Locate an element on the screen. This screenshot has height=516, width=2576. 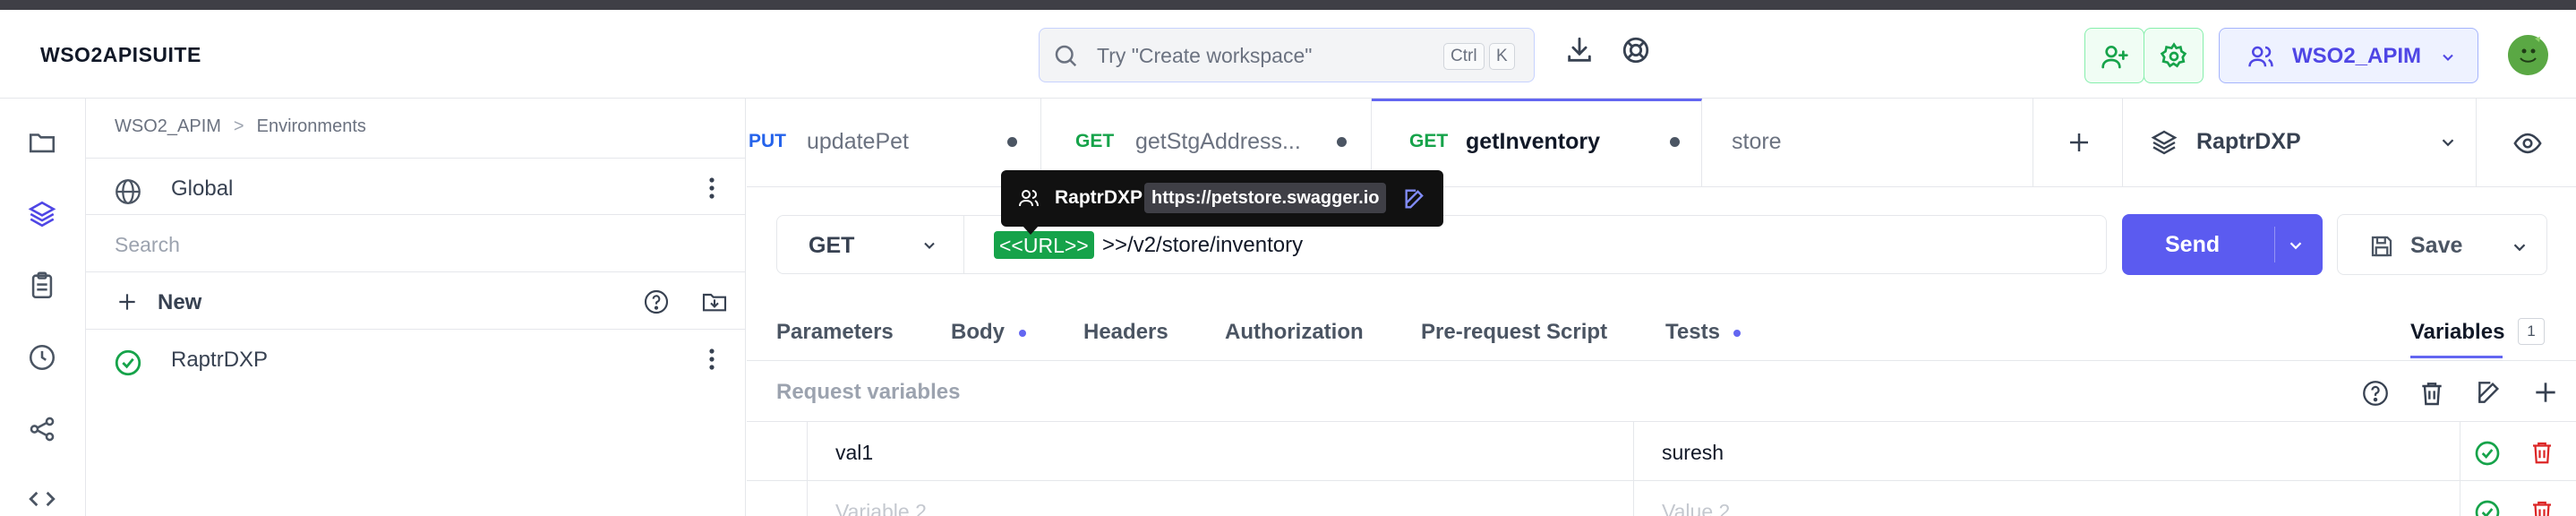
http-method-select: GET is located at coordinates (870, 245).